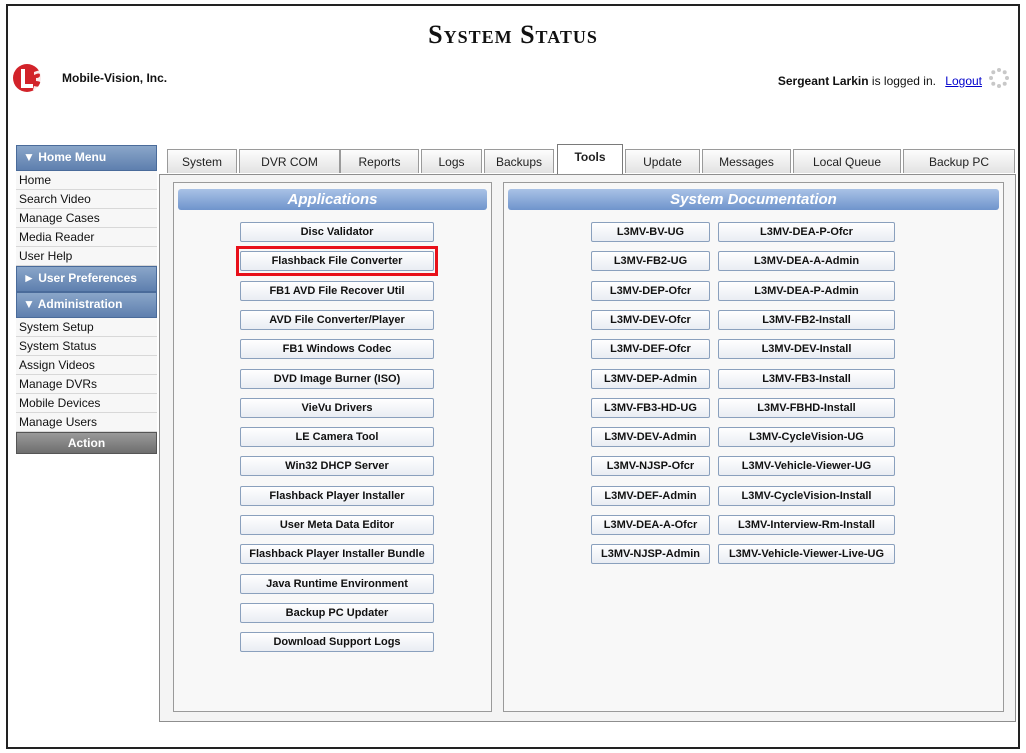 This screenshot has height=753, width=1026. Describe the element at coordinates (337, 642) in the screenshot. I see `app-button-download-support-logs: Download Support Logs` at that location.